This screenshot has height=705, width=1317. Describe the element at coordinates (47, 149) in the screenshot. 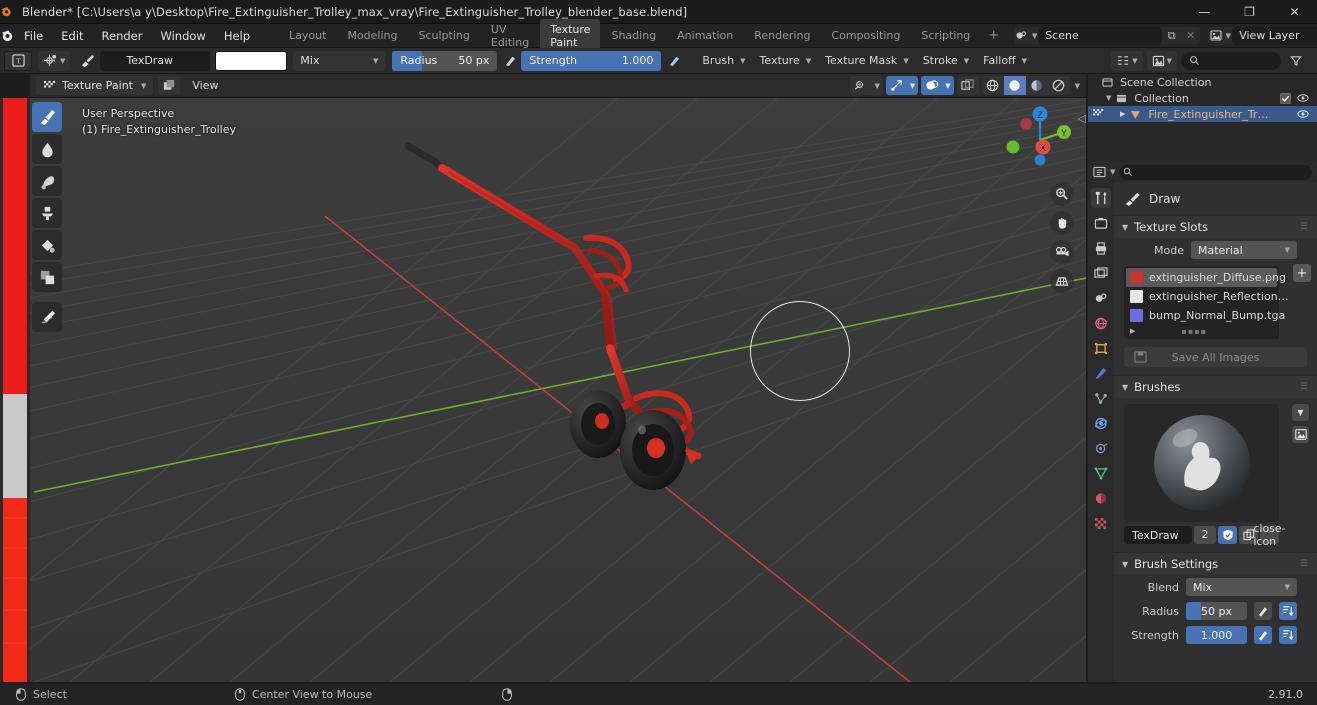

I see `soften-tool-icon` at that location.